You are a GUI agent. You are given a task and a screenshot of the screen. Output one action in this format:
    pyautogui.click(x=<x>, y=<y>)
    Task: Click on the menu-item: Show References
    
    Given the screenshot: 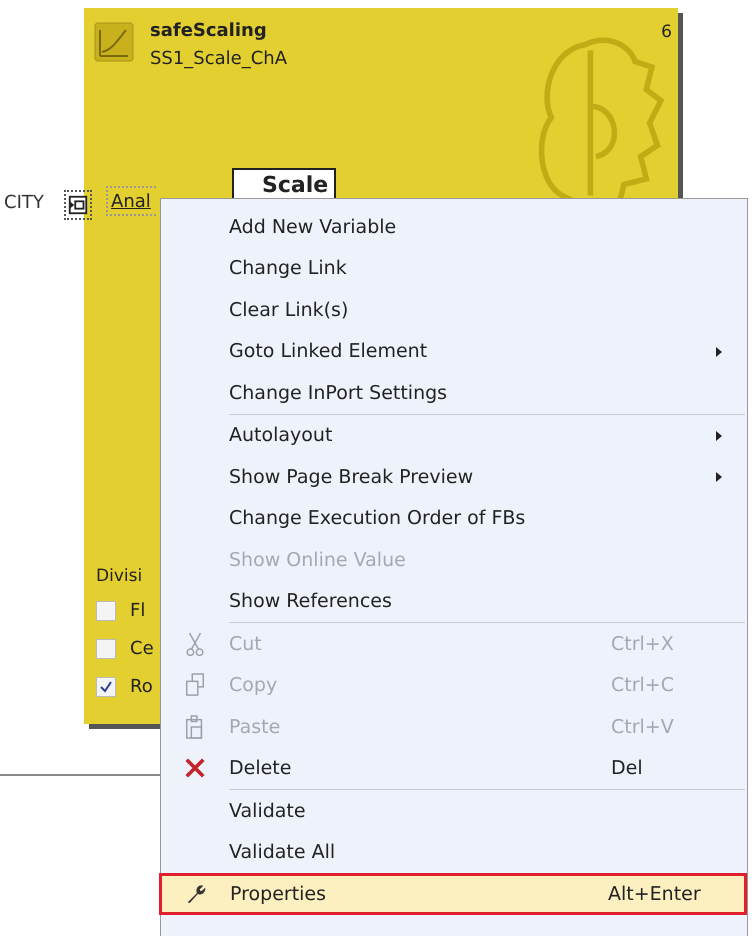 What is the action you would take?
    pyautogui.click(x=454, y=601)
    